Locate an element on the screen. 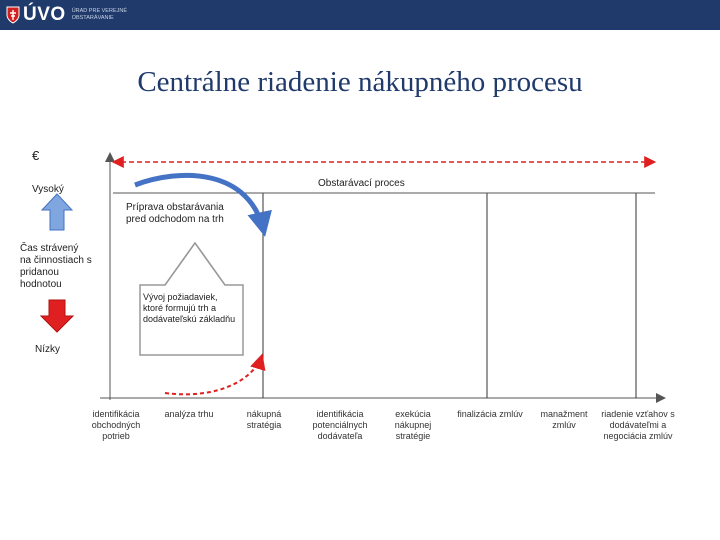 The image size is (720, 540). step-label: exekúcia nákupnej stratégie is located at coordinates (413, 425).